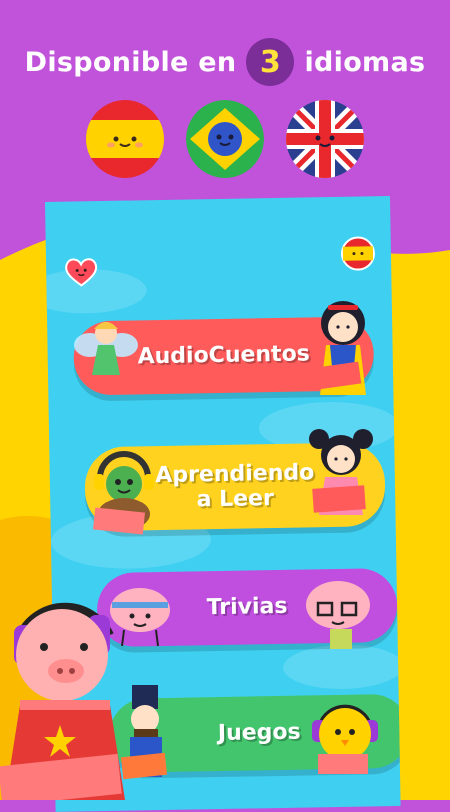  Describe the element at coordinates (62, 701) in the screenshot. I see `pig-character-icon` at that location.